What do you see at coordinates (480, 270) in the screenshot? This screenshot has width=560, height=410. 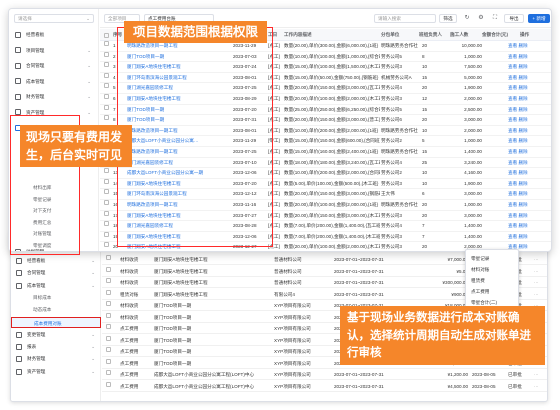 I see `dropdown-option: 材料对账` at bounding box center [480, 270].